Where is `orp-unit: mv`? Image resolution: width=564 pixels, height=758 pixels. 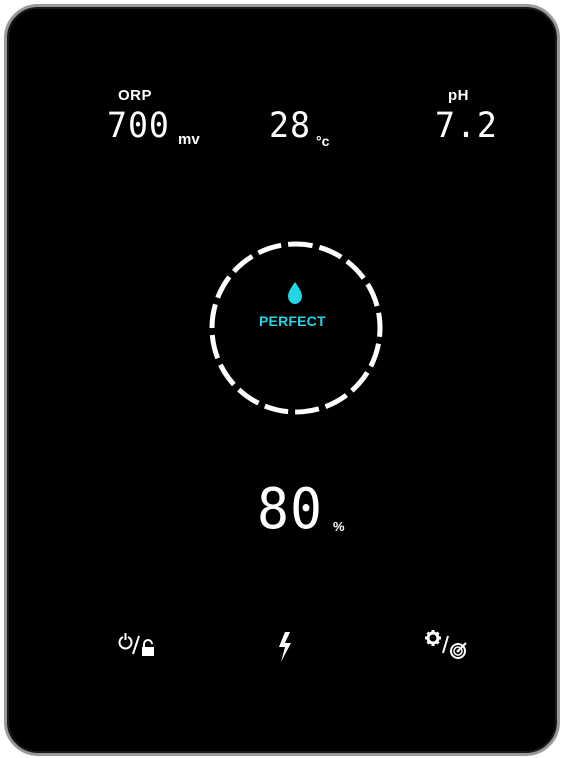 orp-unit: mv is located at coordinates (189, 139).